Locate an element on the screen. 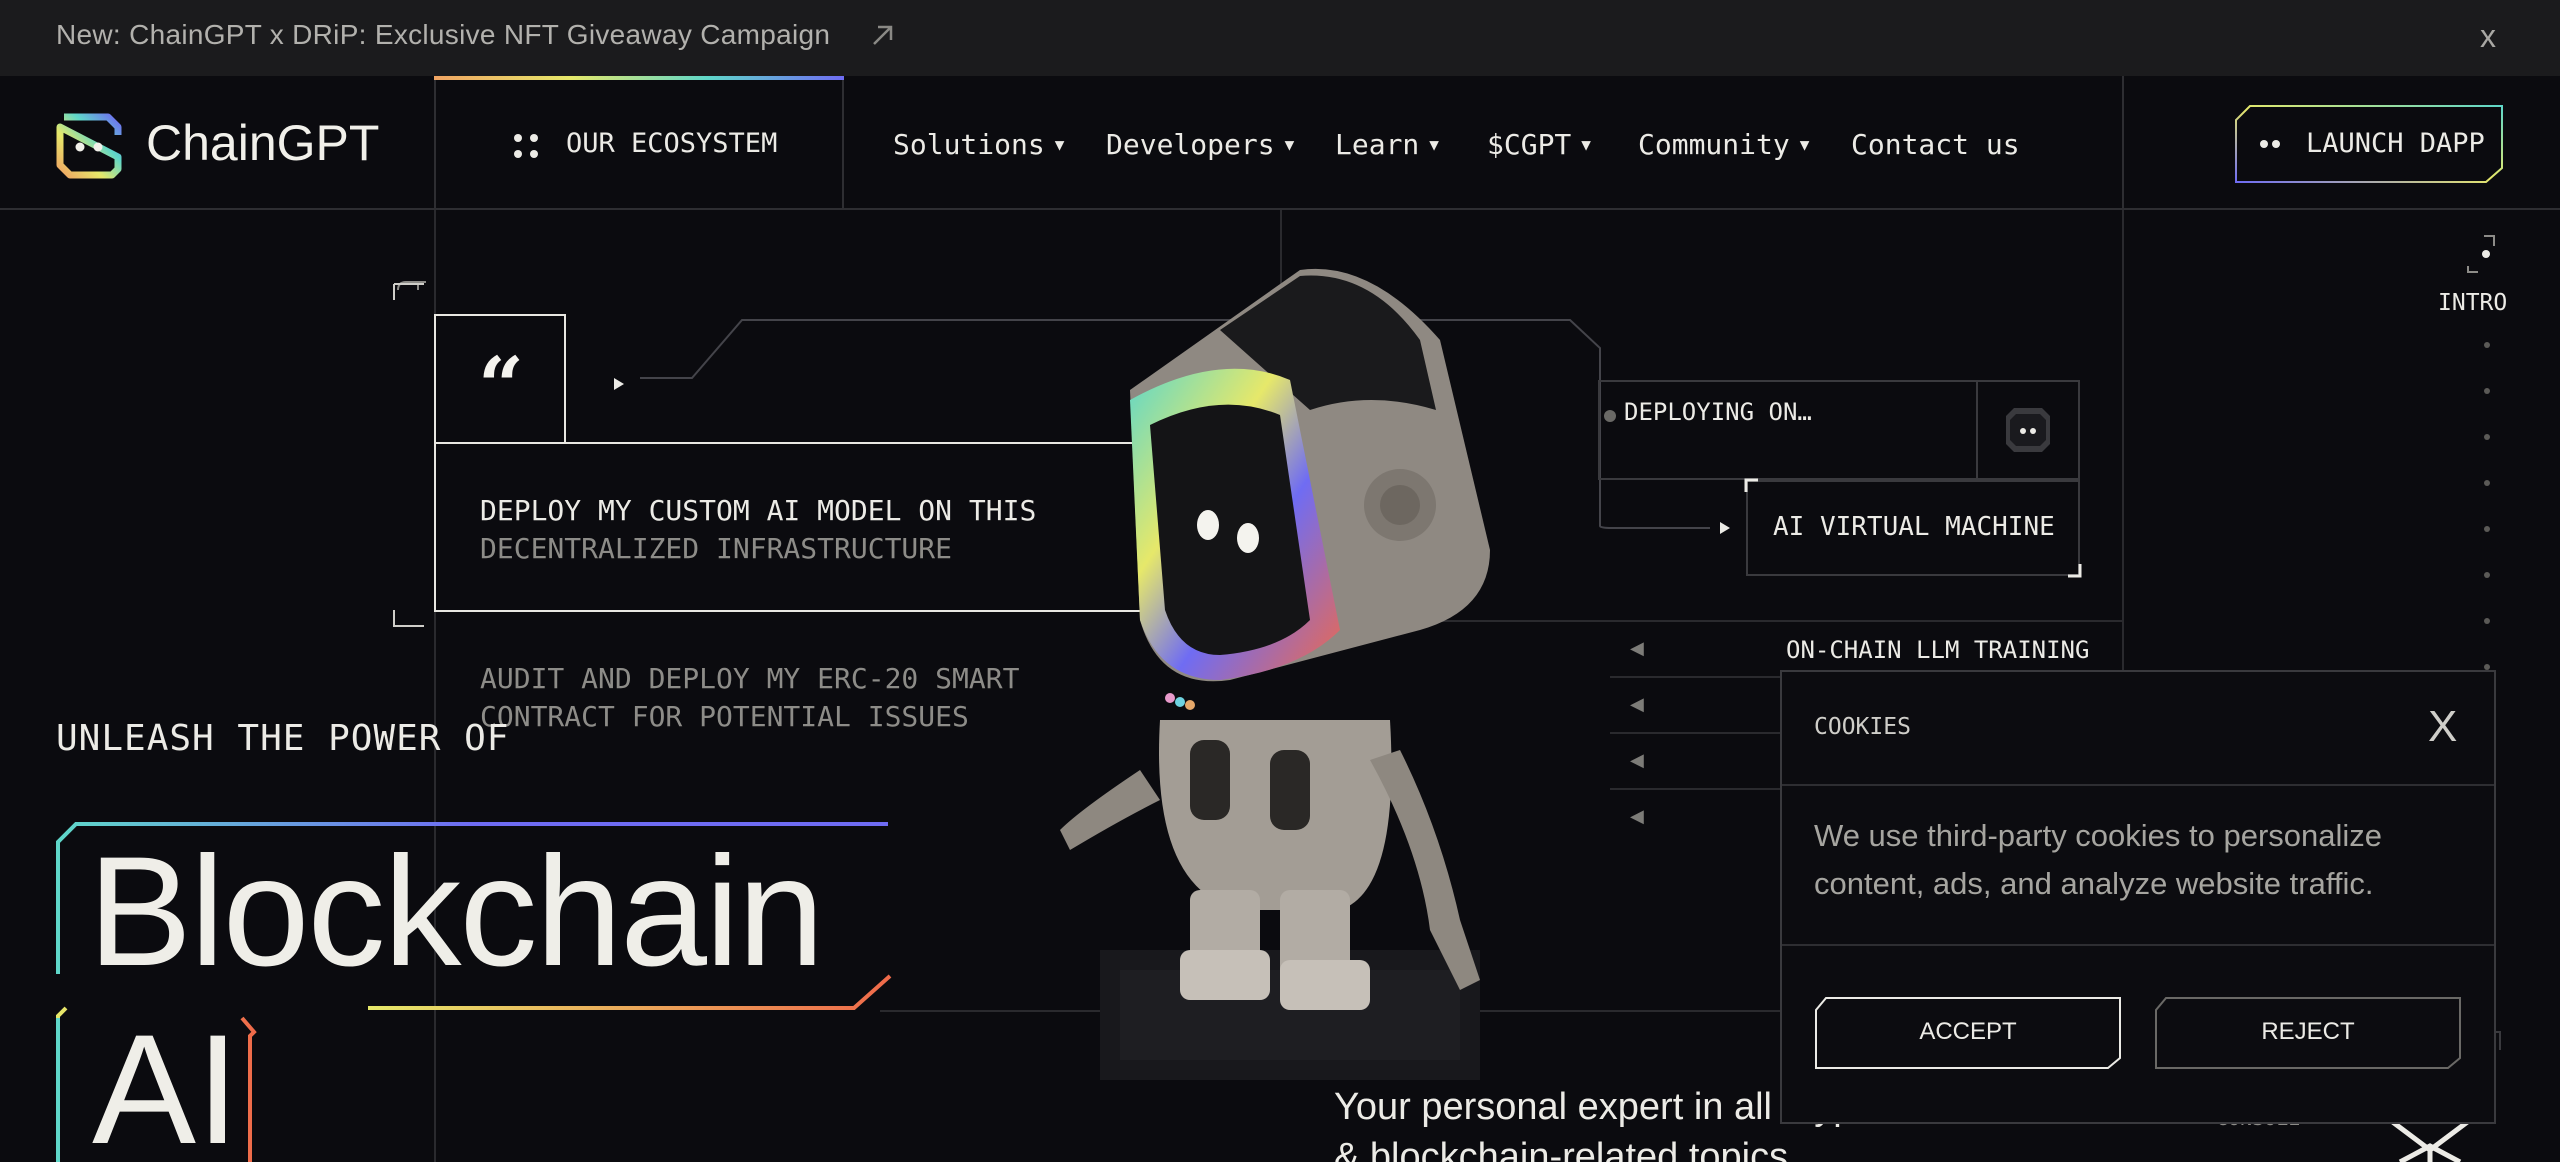 The width and height of the screenshot is (2560, 1162). robot-face-icon is located at coordinates (2028, 430).